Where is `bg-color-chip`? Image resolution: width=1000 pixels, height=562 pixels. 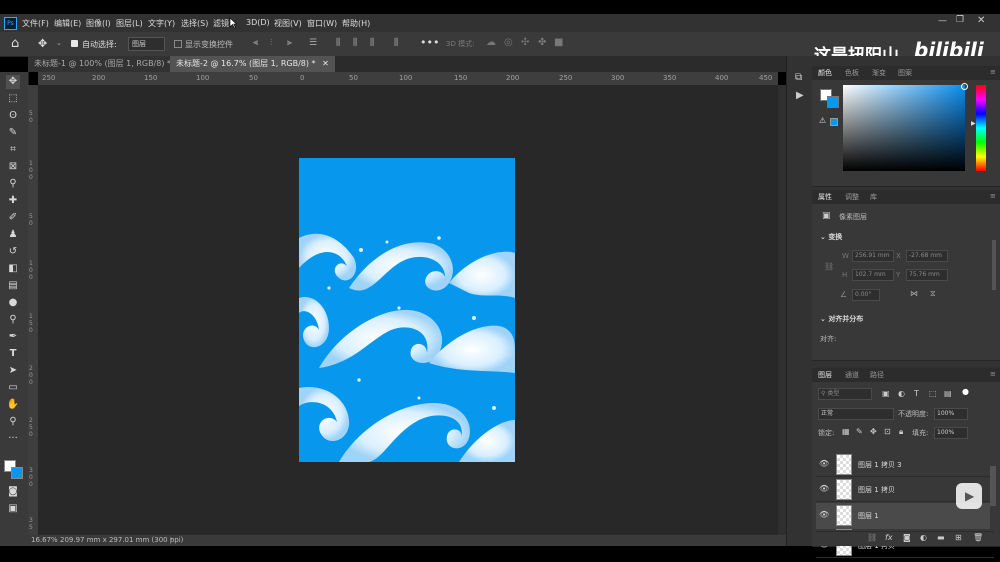 bg-color-chip is located at coordinates (833, 102).